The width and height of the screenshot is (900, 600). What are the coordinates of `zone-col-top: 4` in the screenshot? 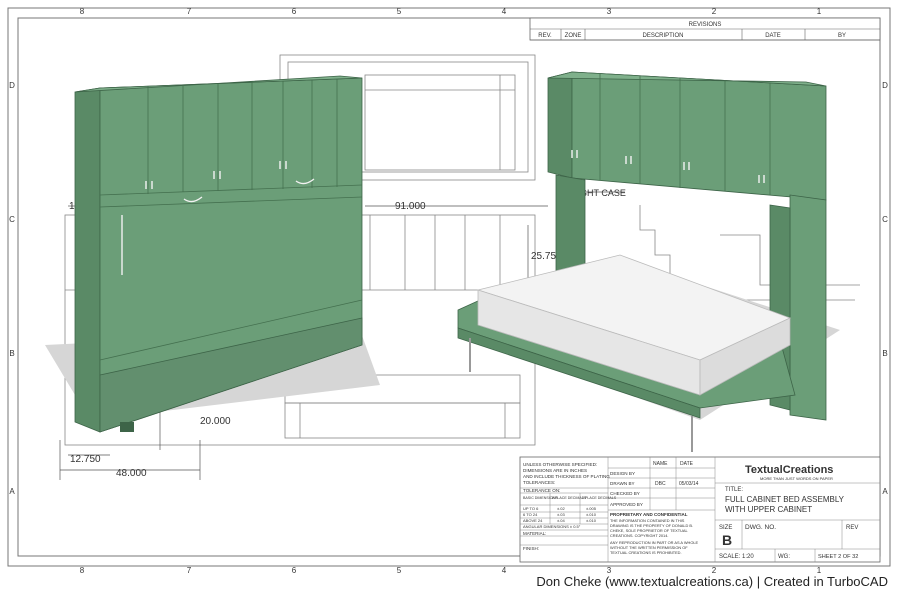 It's located at (504, 11).